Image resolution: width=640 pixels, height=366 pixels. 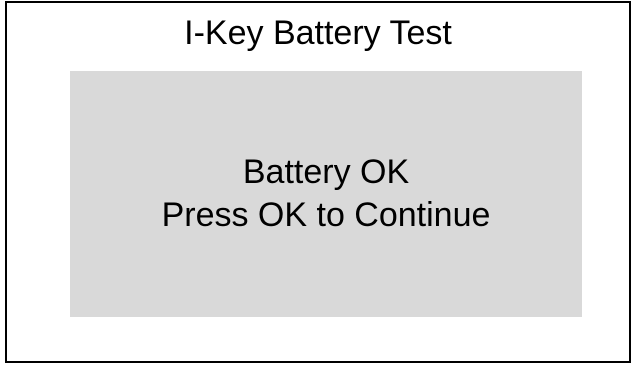 I want to click on continue-instruction-text: Press OK to Continue, so click(x=326, y=215).